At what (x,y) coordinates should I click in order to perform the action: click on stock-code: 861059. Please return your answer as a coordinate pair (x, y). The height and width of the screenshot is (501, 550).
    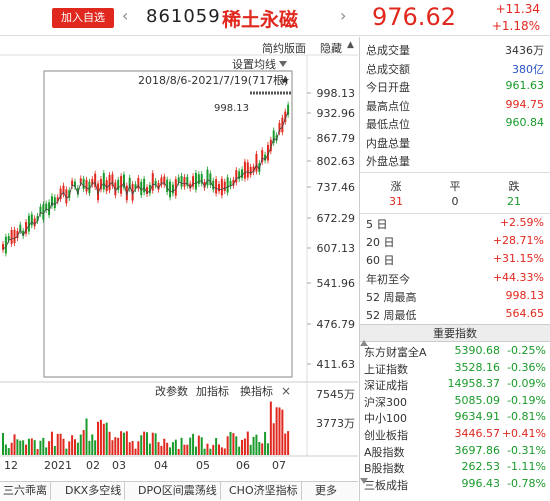
    Looking at the image, I should click on (183, 16).